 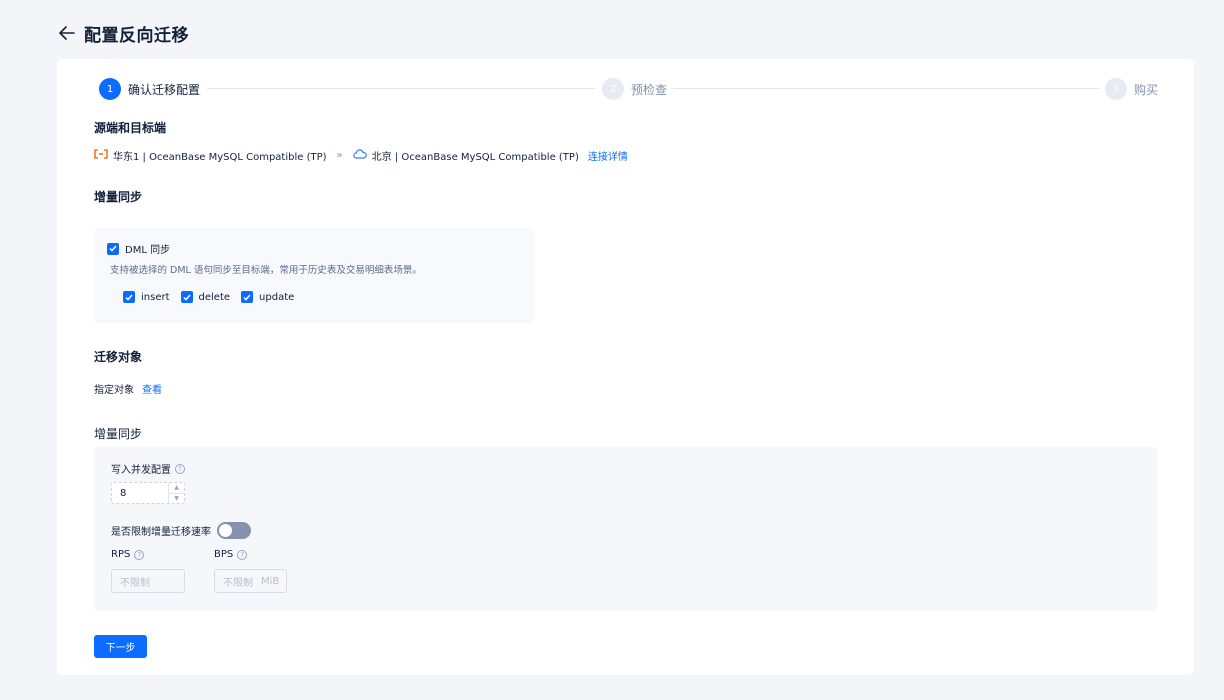 I want to click on concurrency-label-row: 写入并发配置 ?, so click(x=148, y=468).